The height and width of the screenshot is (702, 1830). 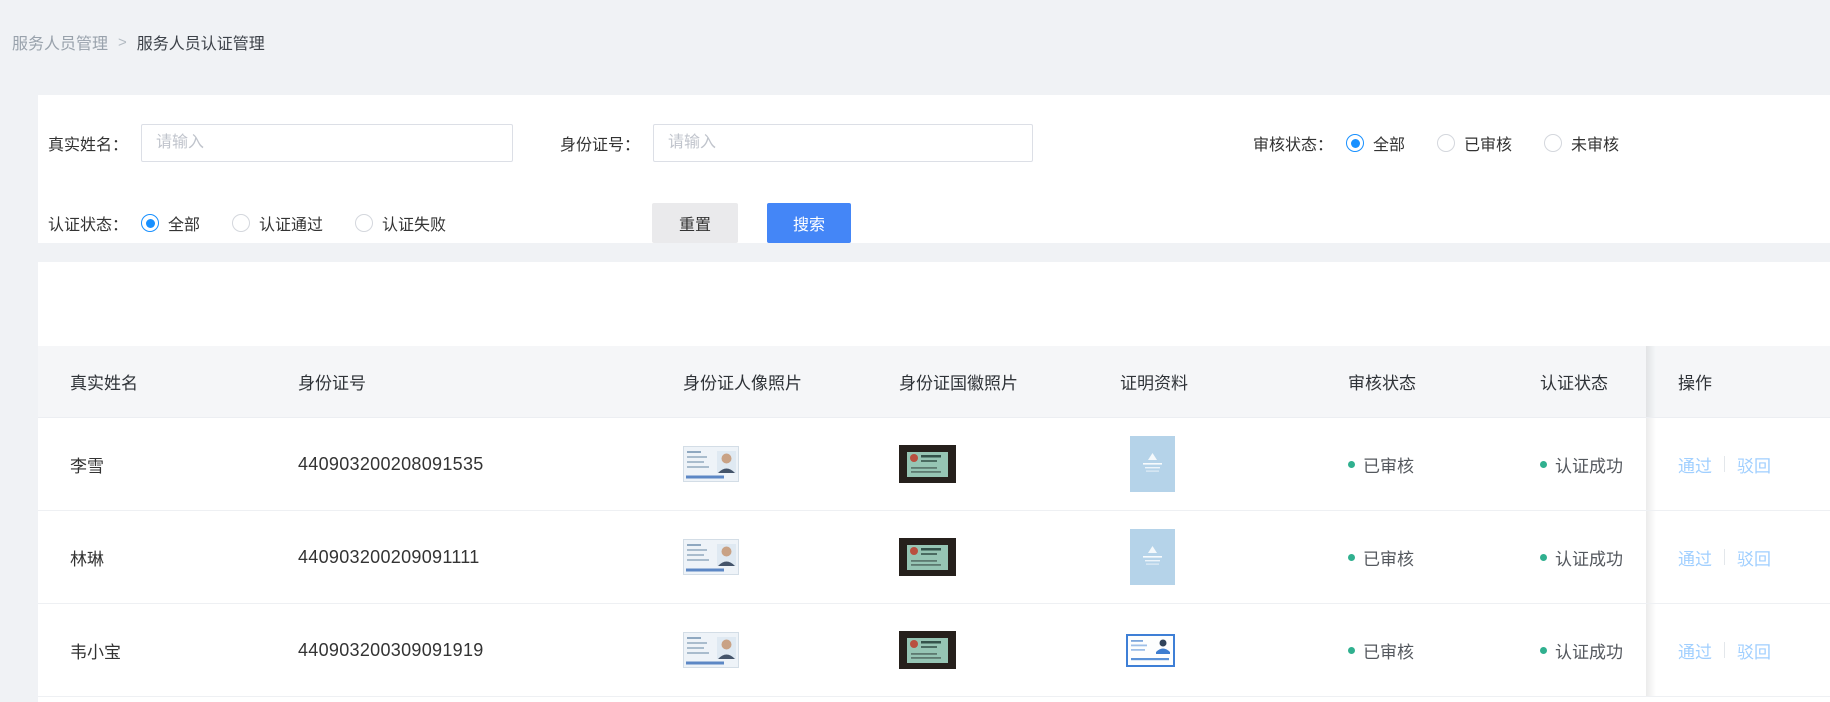 I want to click on table-row: 李雪 440903200208091535 已审核 认证成功 通过 驳回, so click(x=934, y=464).